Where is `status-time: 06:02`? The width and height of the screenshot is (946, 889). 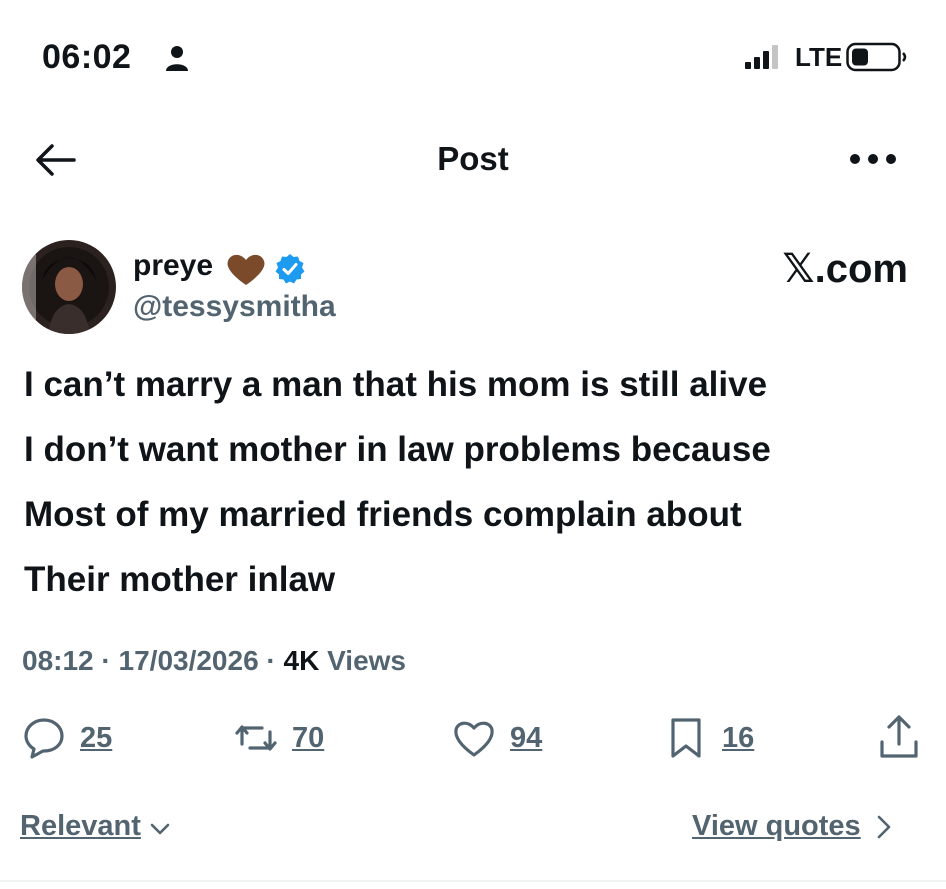 status-time: 06:02 is located at coordinates (87, 57).